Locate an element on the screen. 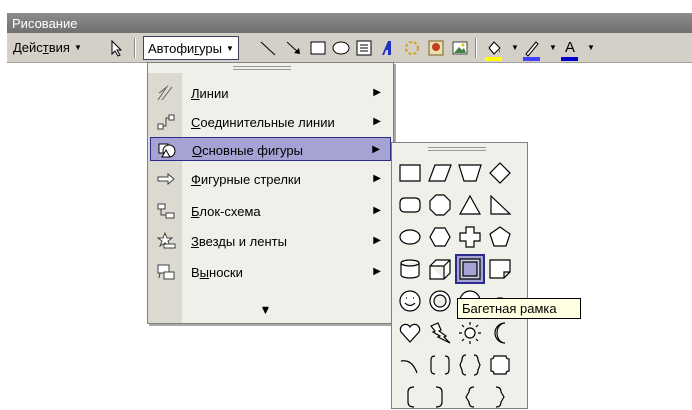 The width and height of the screenshot is (692, 410). tooltip: Багетная рамка is located at coordinates (519, 308).